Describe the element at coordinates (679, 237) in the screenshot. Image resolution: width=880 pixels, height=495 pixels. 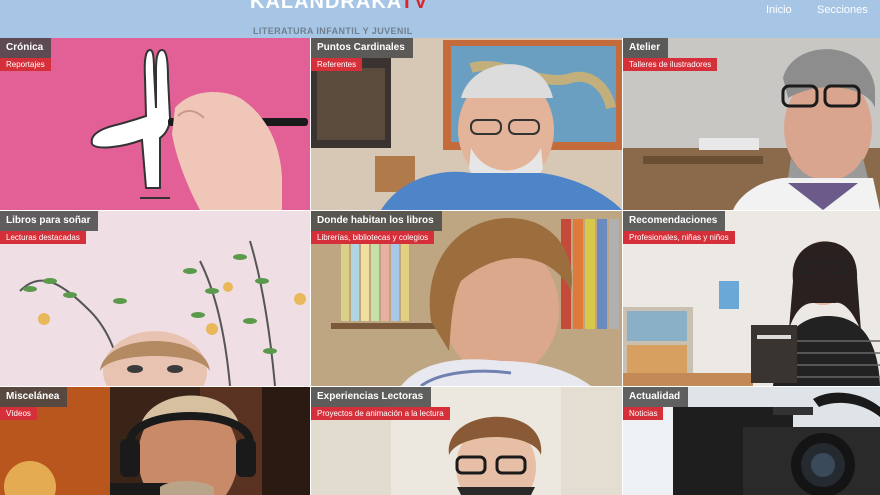
I see `tile-subtitle: Profesionales, niñas y niños` at that location.